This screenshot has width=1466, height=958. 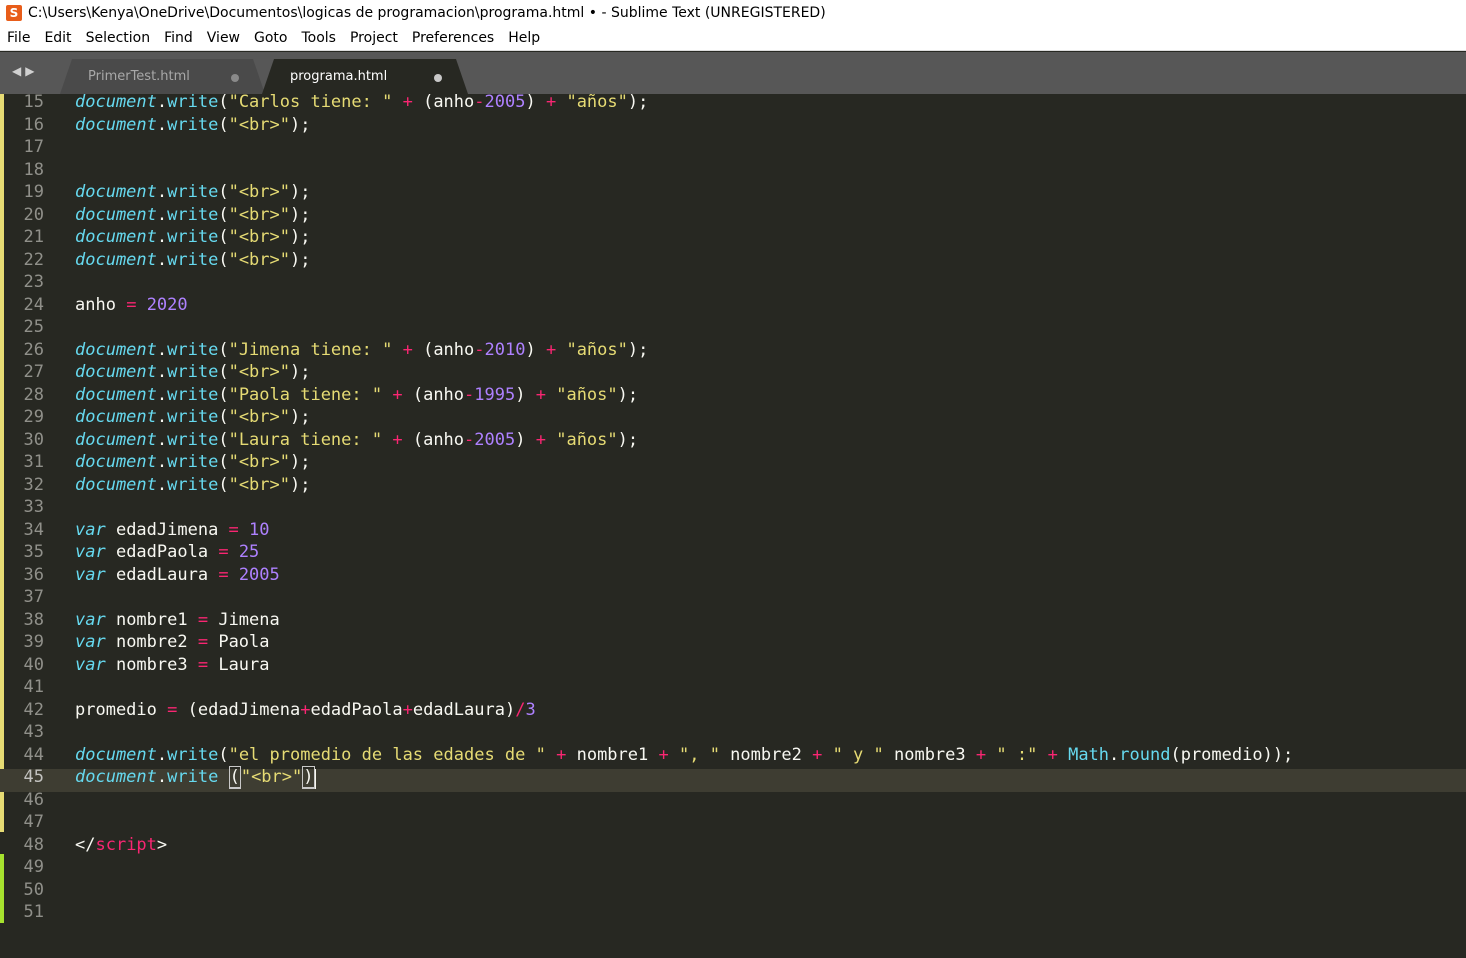 I want to click on code-line: 29 document.write("<br>");, so click(x=733, y=420).